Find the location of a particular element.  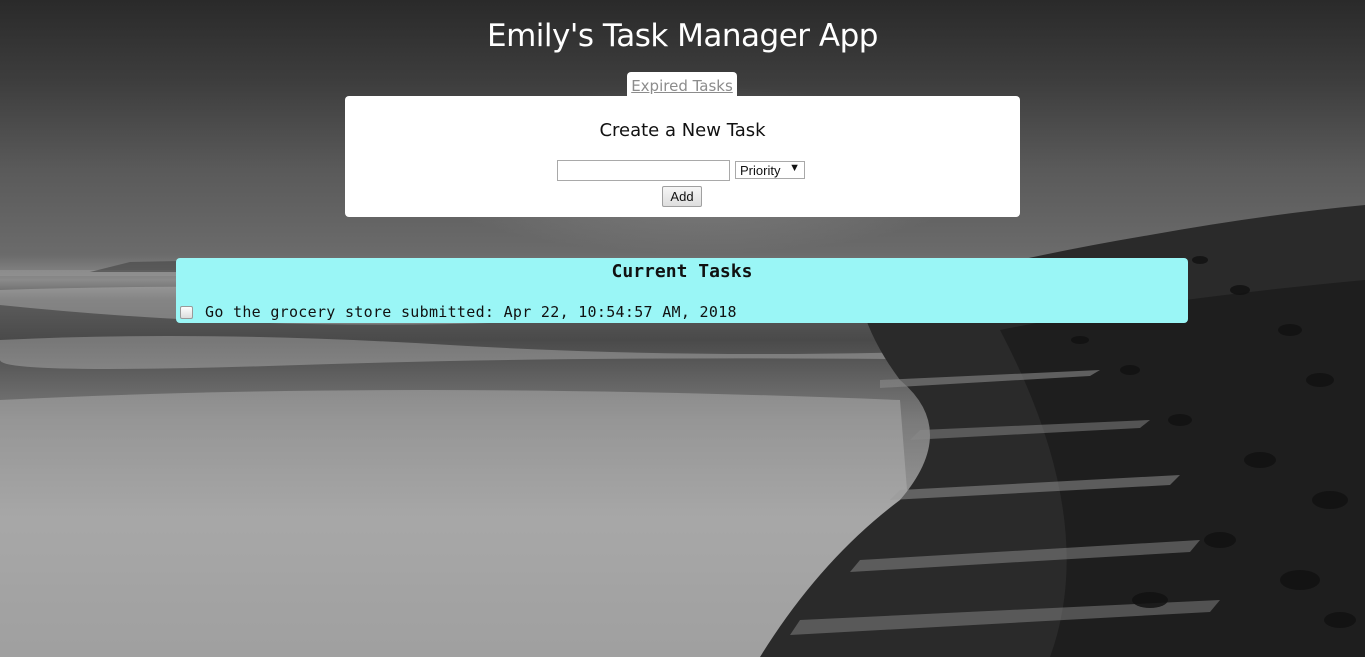

expired-tasks-tab: Expired Tasks is located at coordinates (682, 85).